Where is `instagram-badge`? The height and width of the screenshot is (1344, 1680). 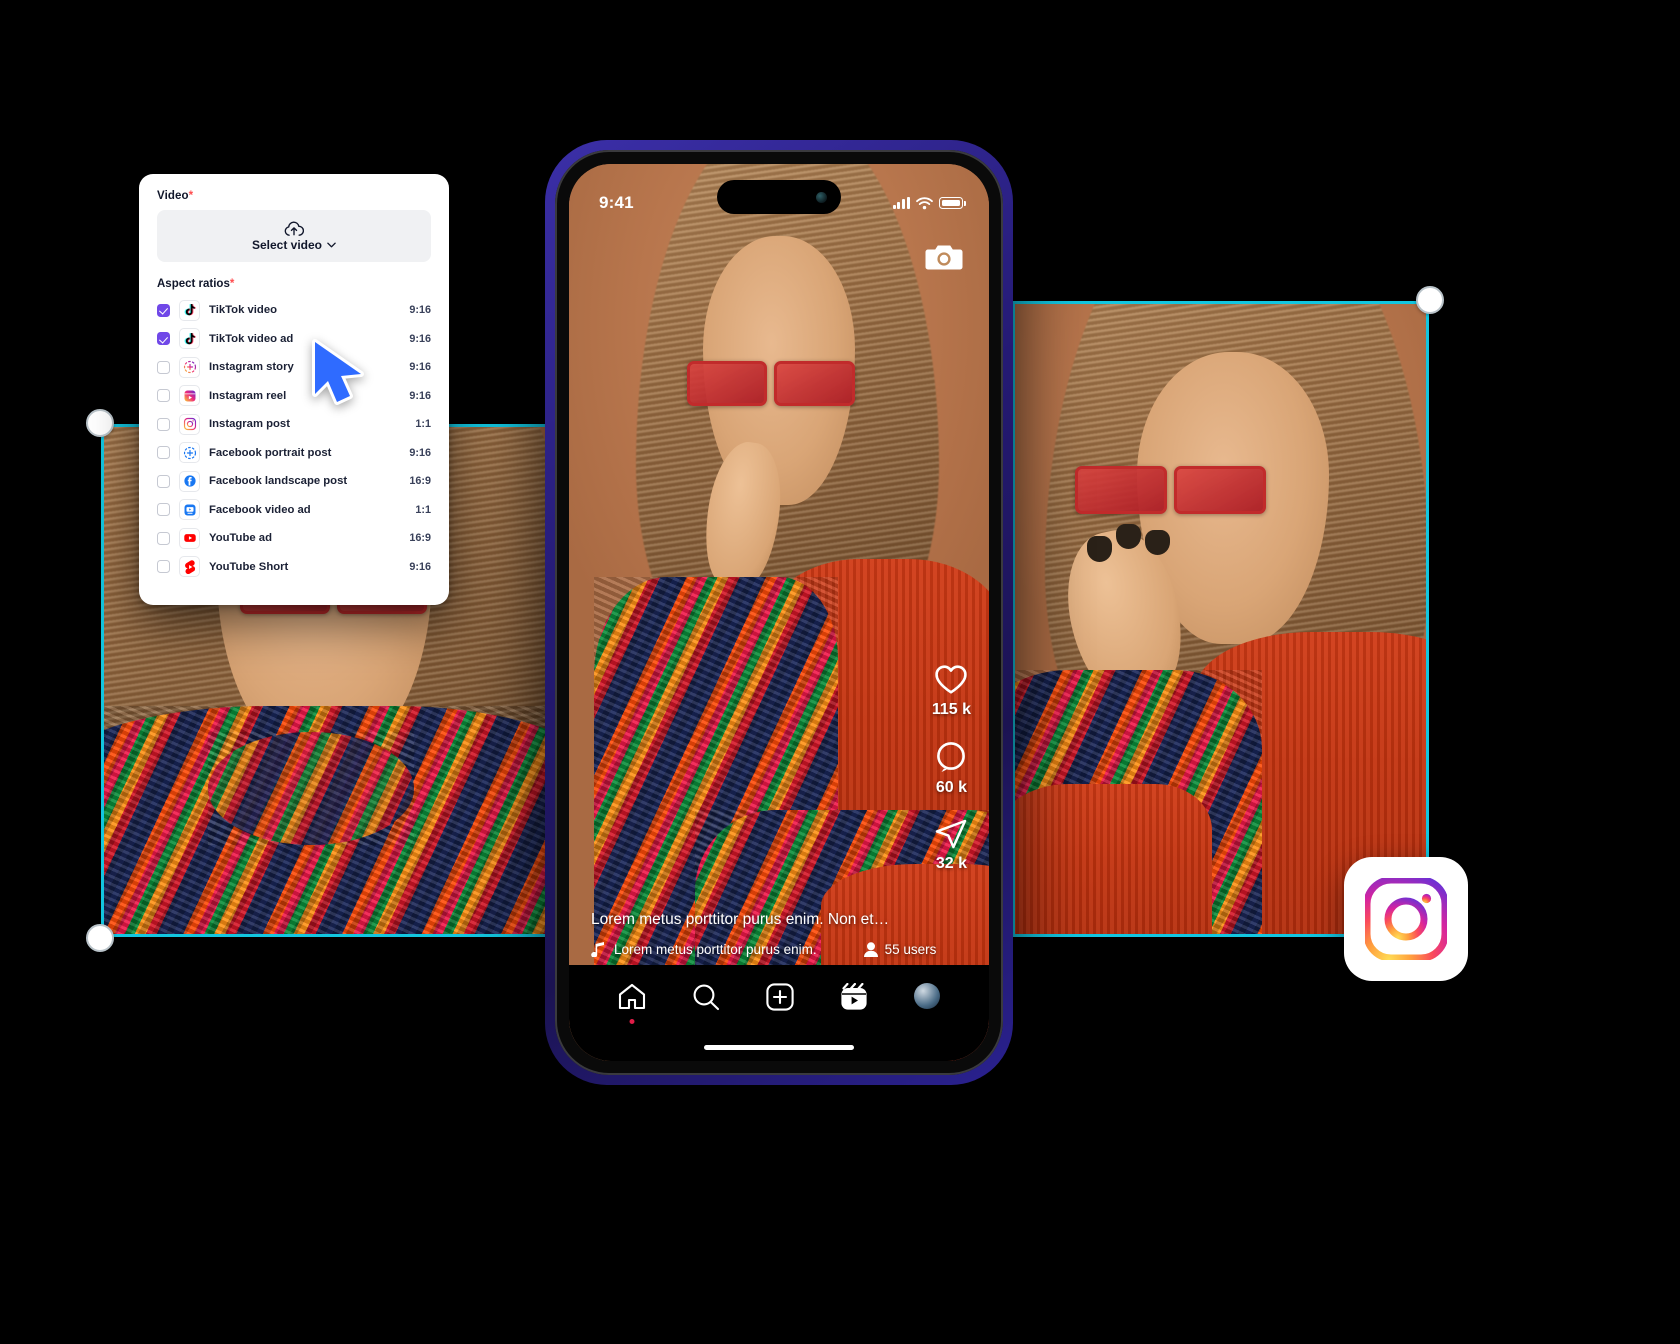
instagram-badge is located at coordinates (1406, 919).